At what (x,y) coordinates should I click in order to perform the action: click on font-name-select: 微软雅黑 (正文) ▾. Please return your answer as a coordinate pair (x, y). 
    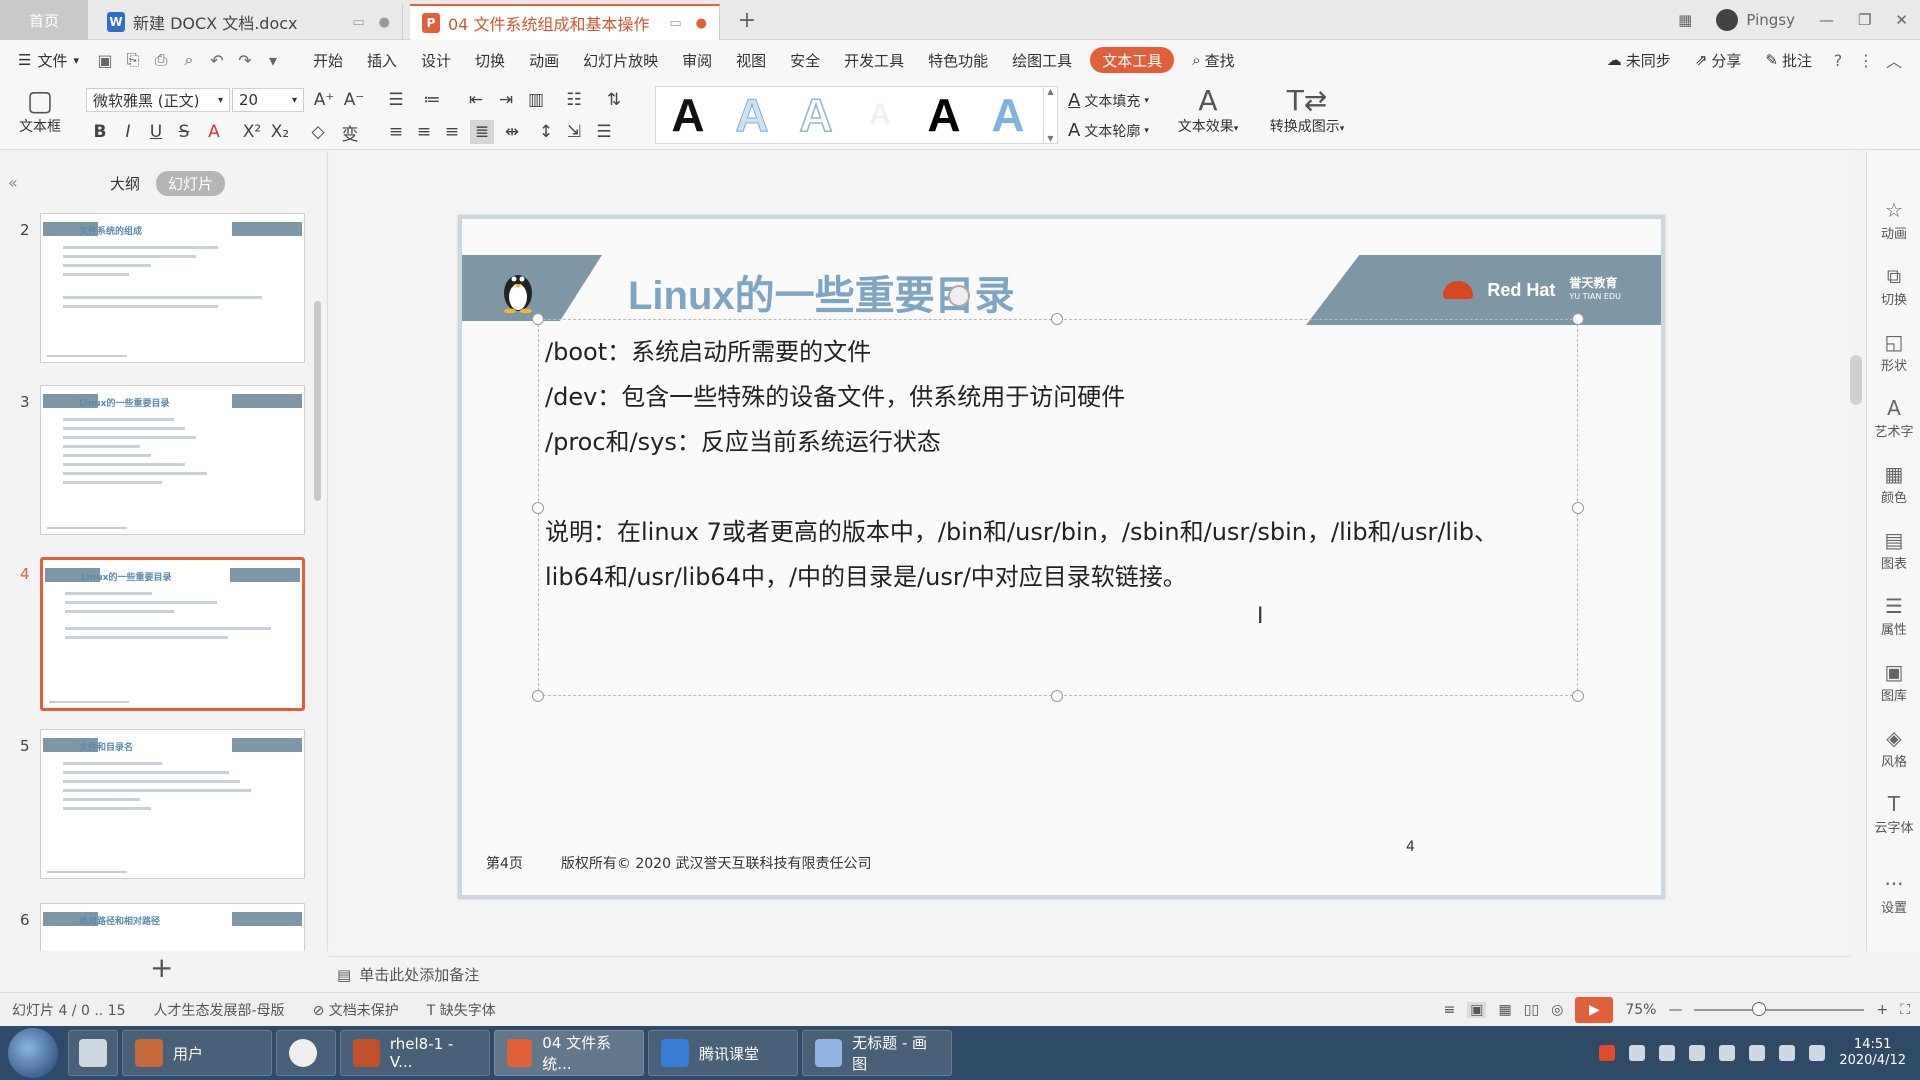
    Looking at the image, I should click on (158, 100).